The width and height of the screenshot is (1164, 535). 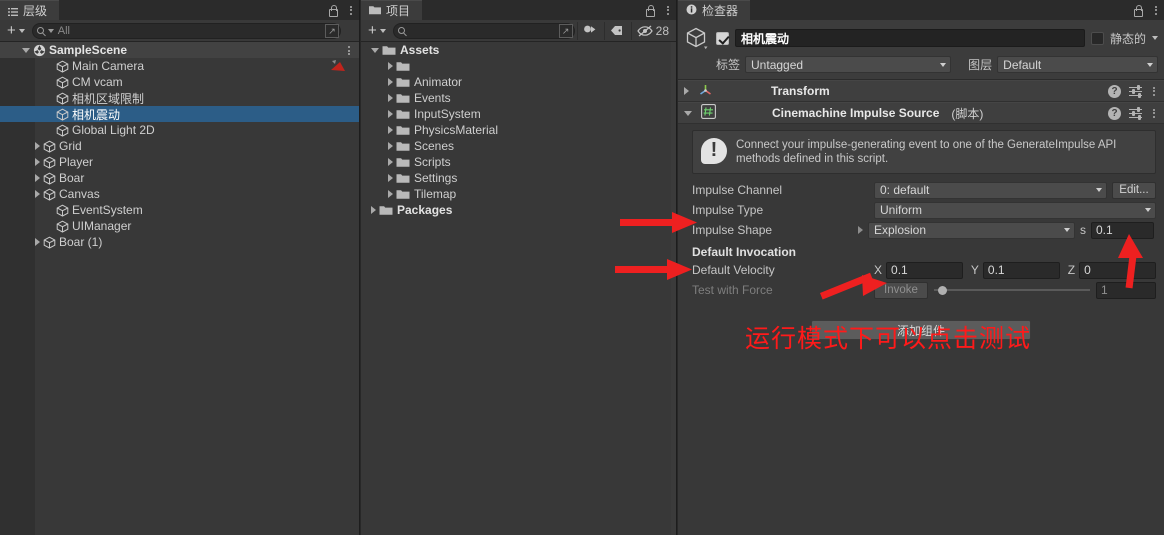 What do you see at coordinates (1126, 290) in the screenshot?
I see `force-value-input: 1` at bounding box center [1126, 290].